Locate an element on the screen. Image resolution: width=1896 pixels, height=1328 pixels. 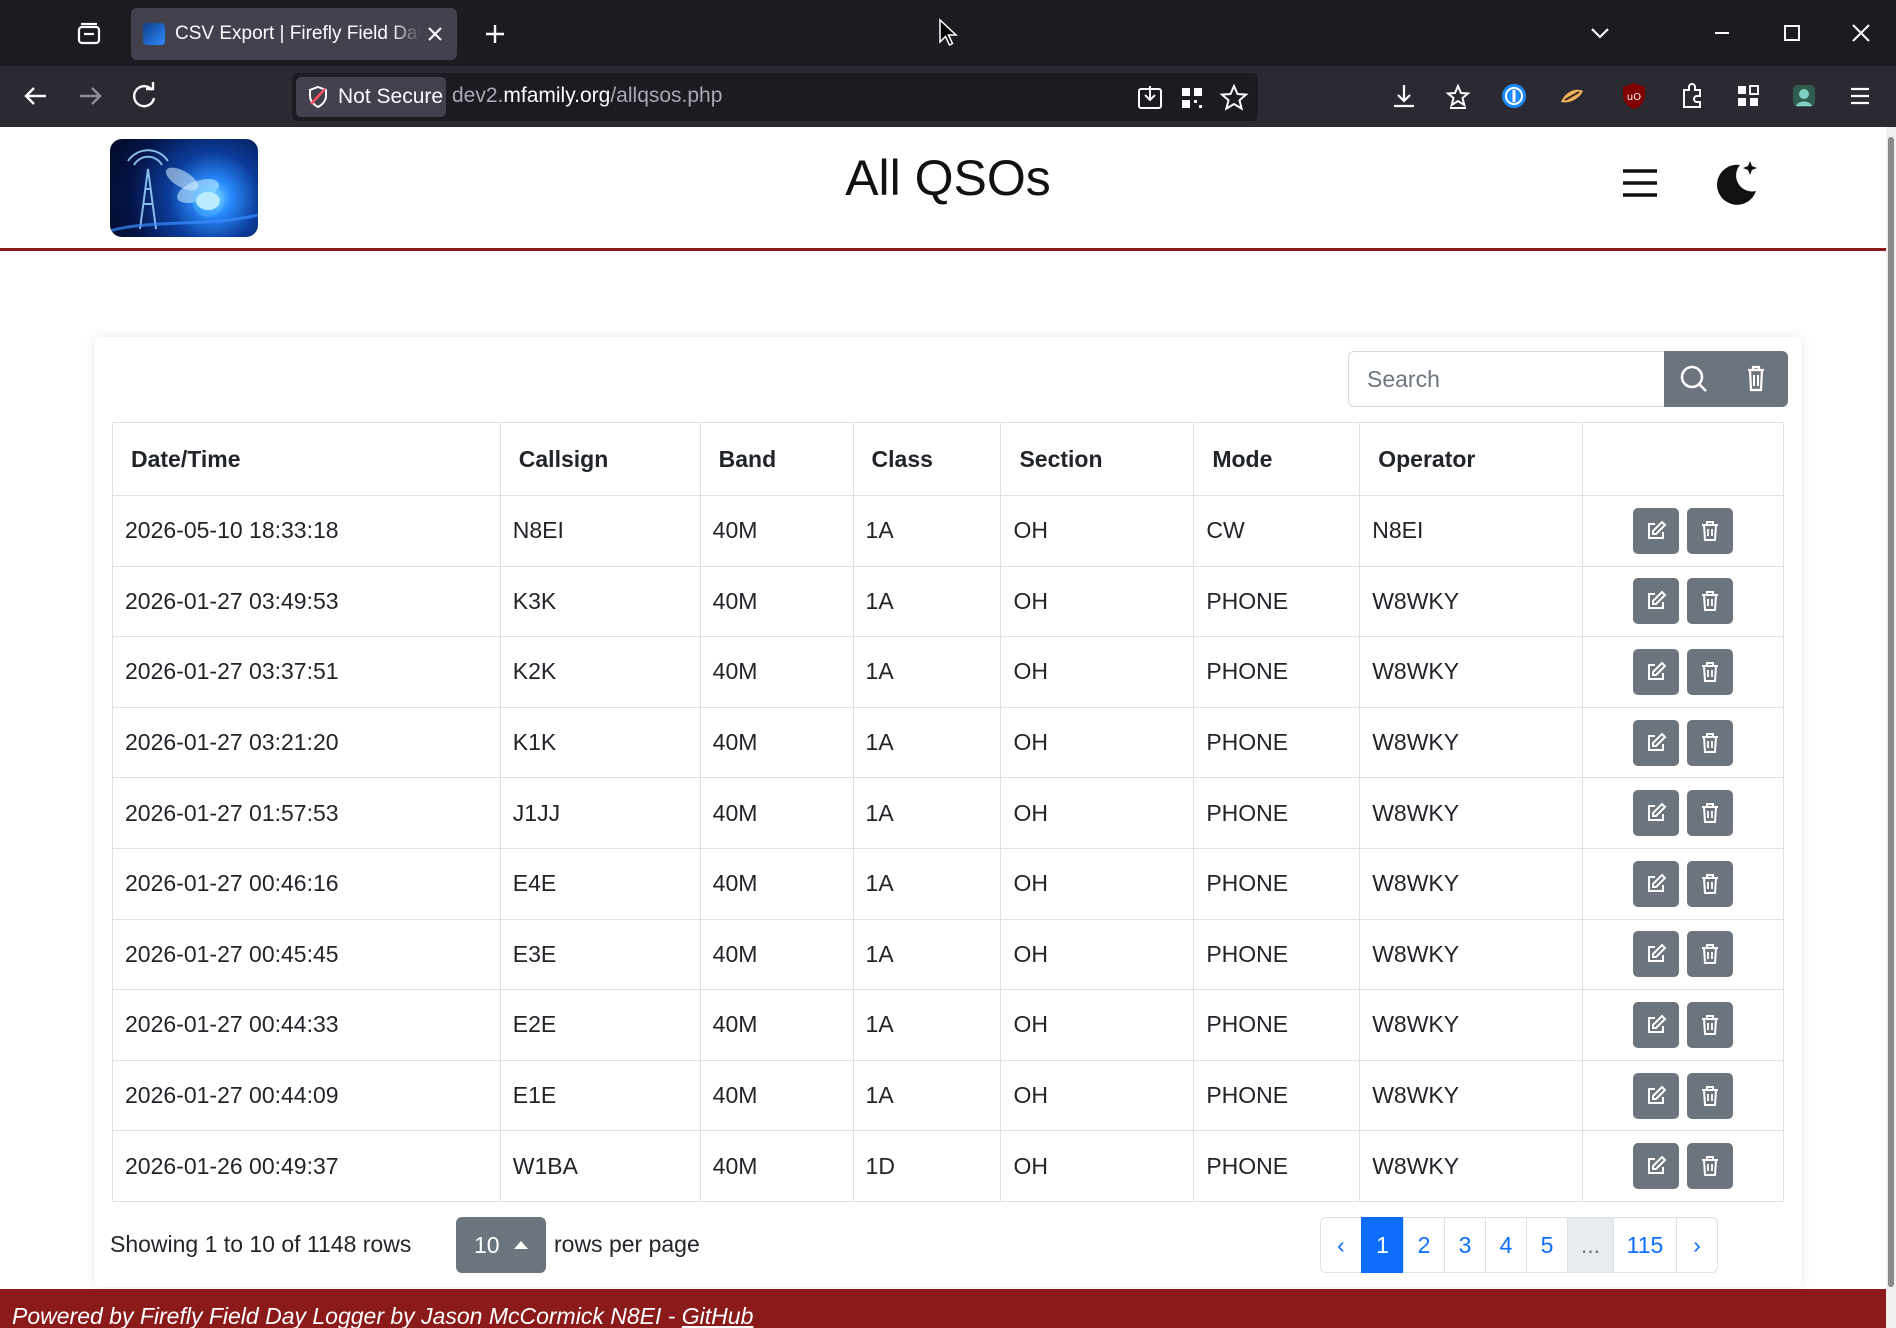
search-input is located at coordinates (1506, 379).